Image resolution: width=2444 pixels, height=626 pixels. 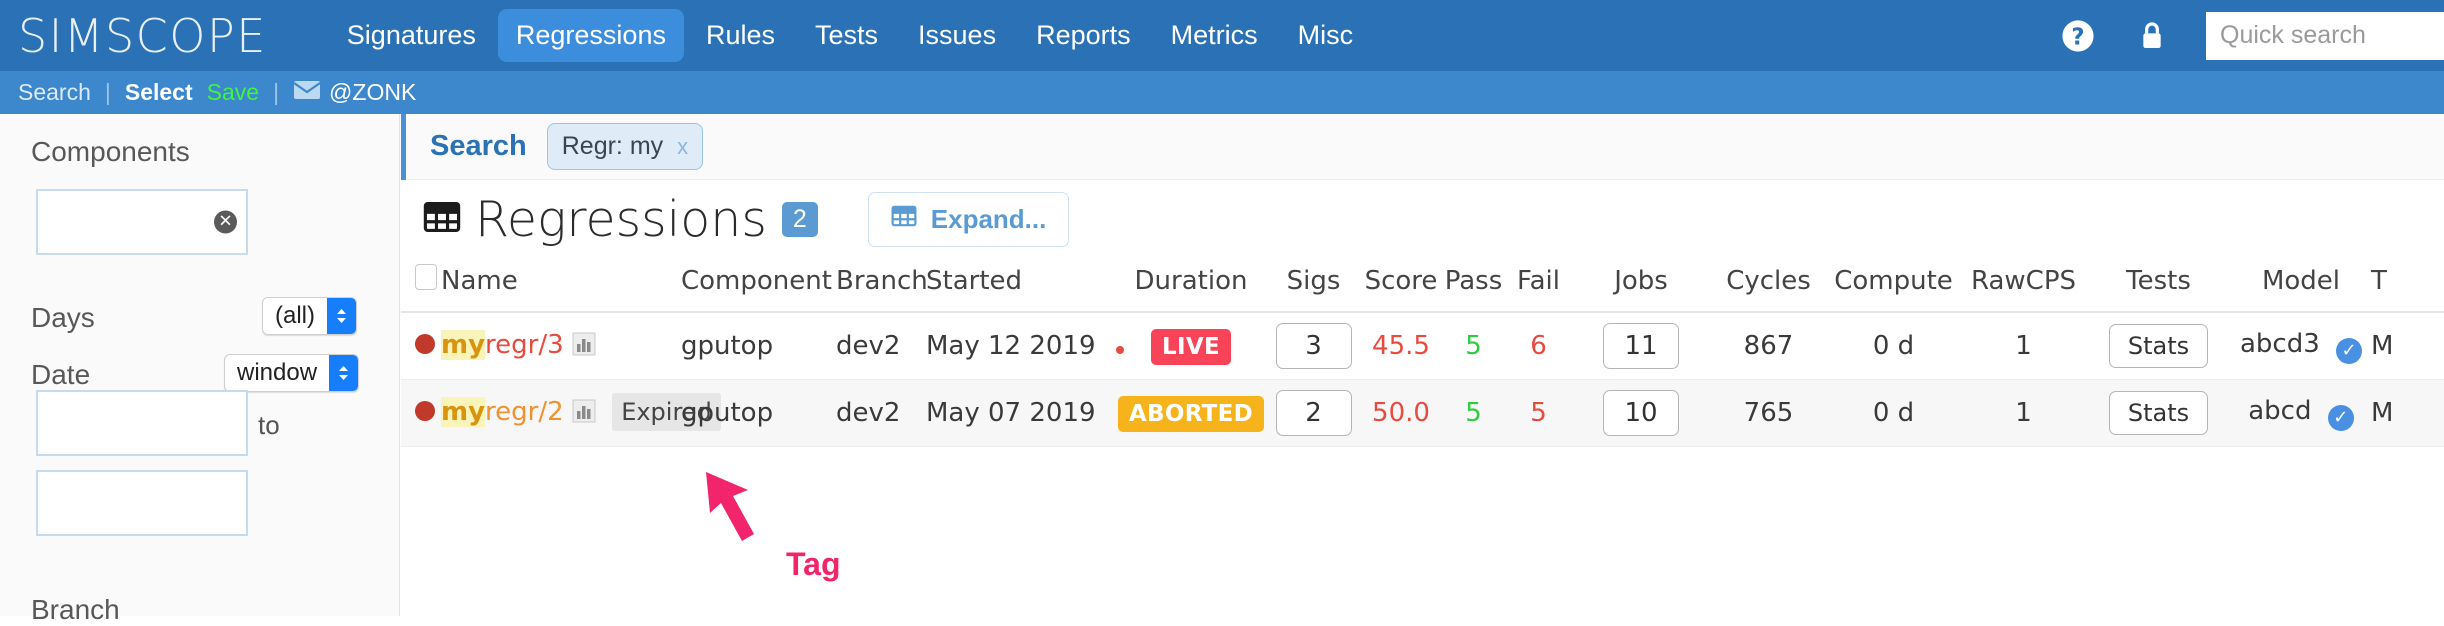 What do you see at coordinates (881, 285) in the screenshot?
I see `col-branch: Branch` at bounding box center [881, 285].